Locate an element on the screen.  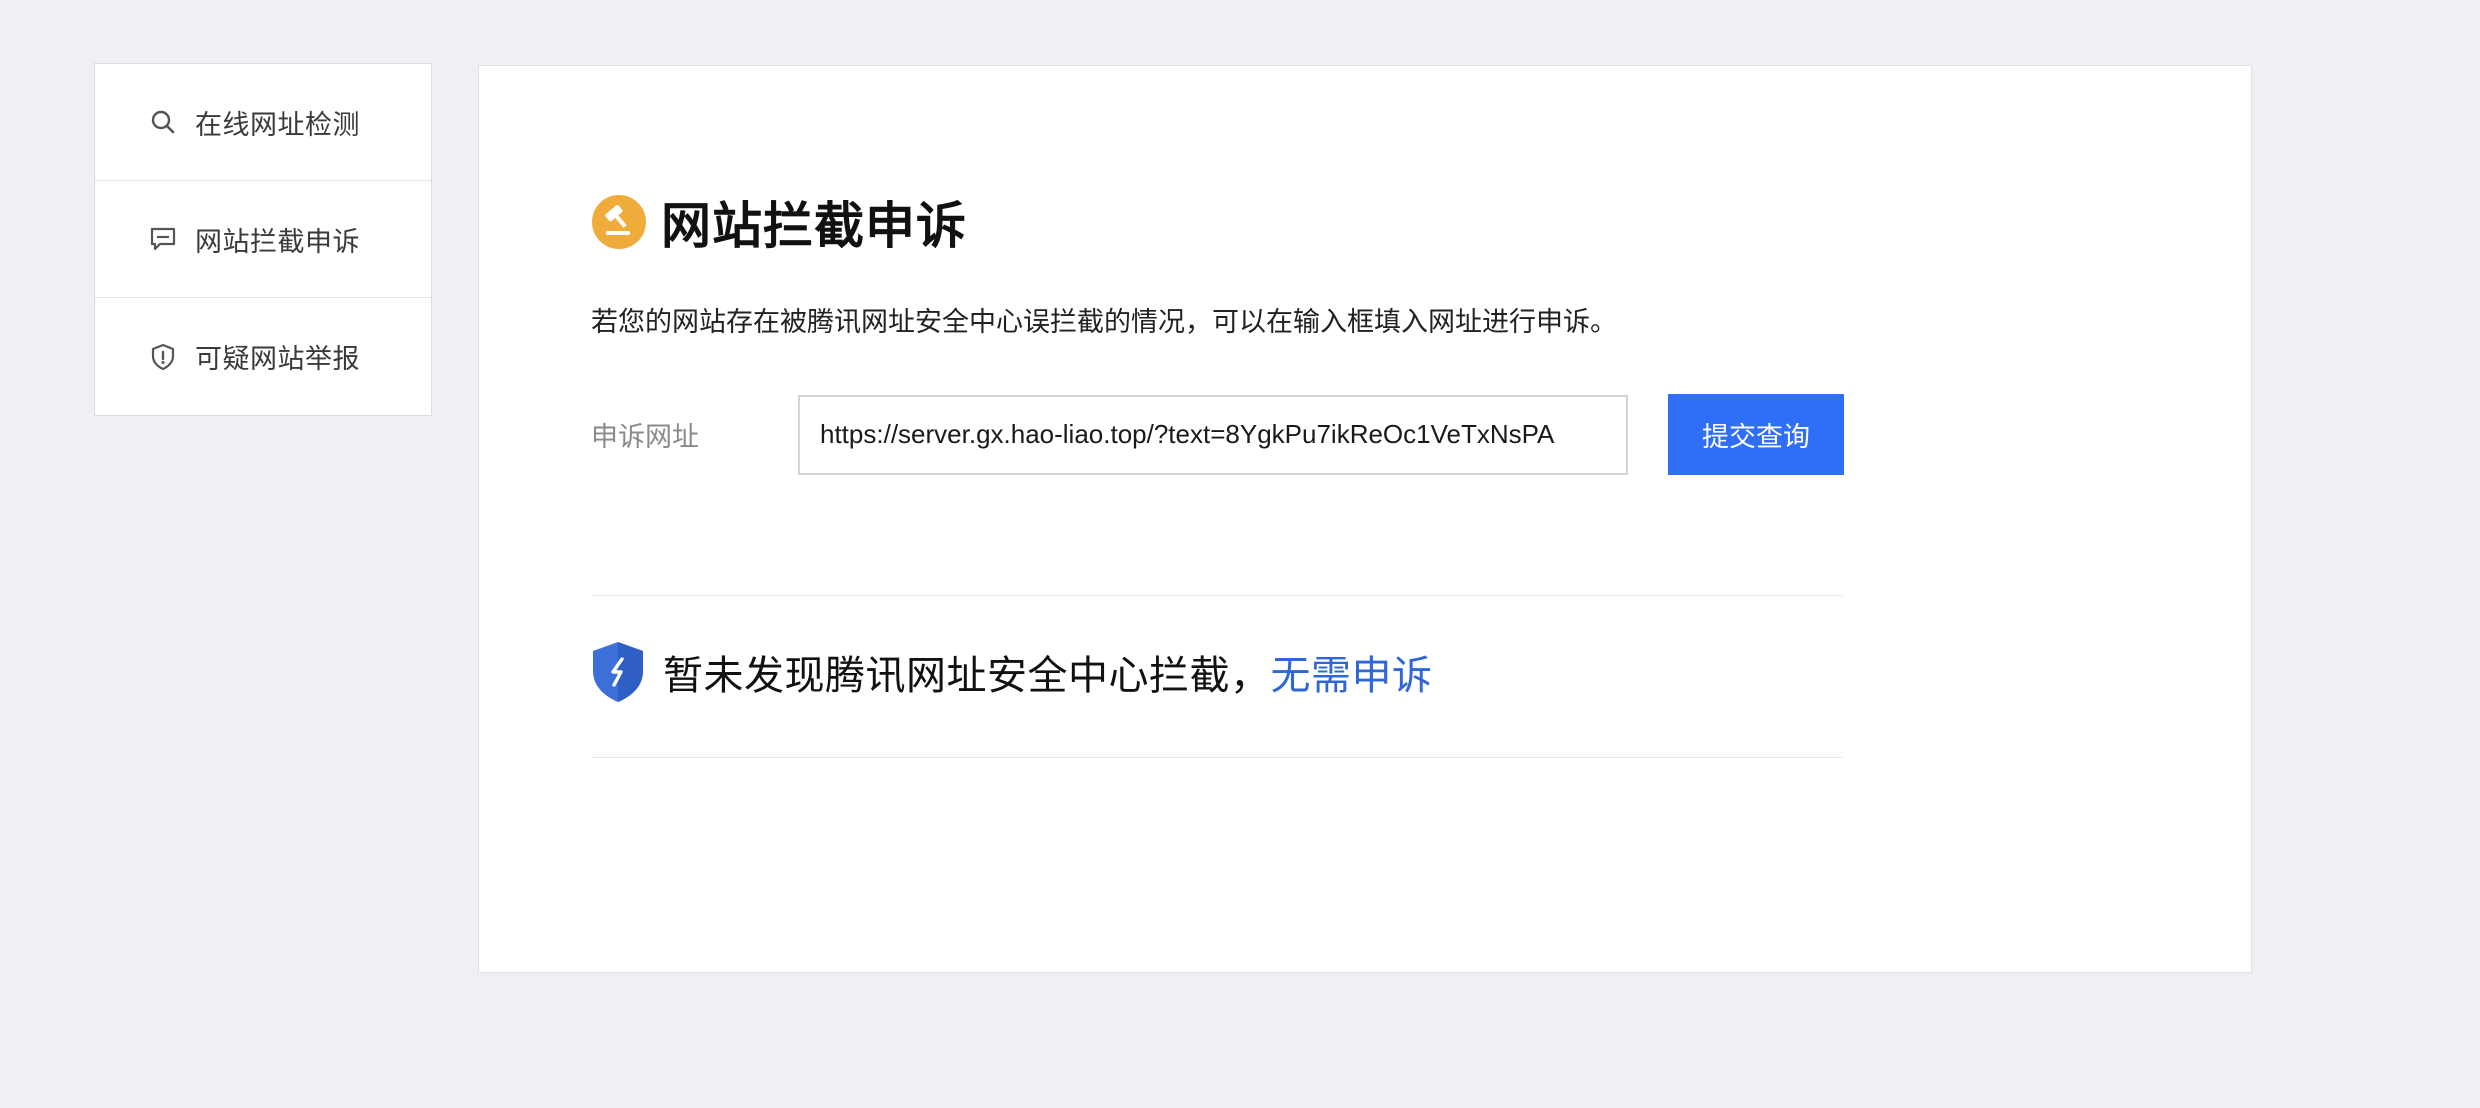
page-description: 若您的网站存在被腾讯网址安全中心误拦截的情况，可以在输入框填入网址进行申诉。 is located at coordinates (1104, 322).